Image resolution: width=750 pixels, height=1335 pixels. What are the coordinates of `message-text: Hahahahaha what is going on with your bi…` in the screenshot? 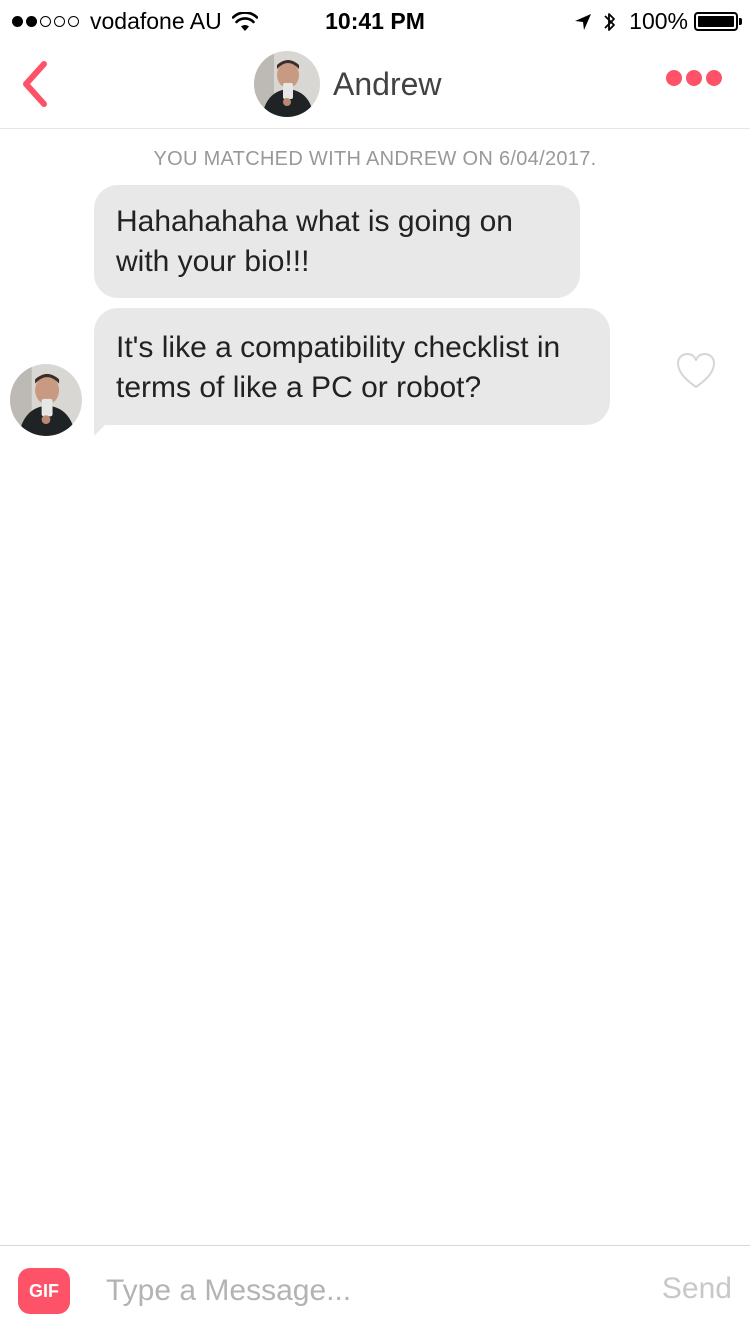 It's located at (314, 241).